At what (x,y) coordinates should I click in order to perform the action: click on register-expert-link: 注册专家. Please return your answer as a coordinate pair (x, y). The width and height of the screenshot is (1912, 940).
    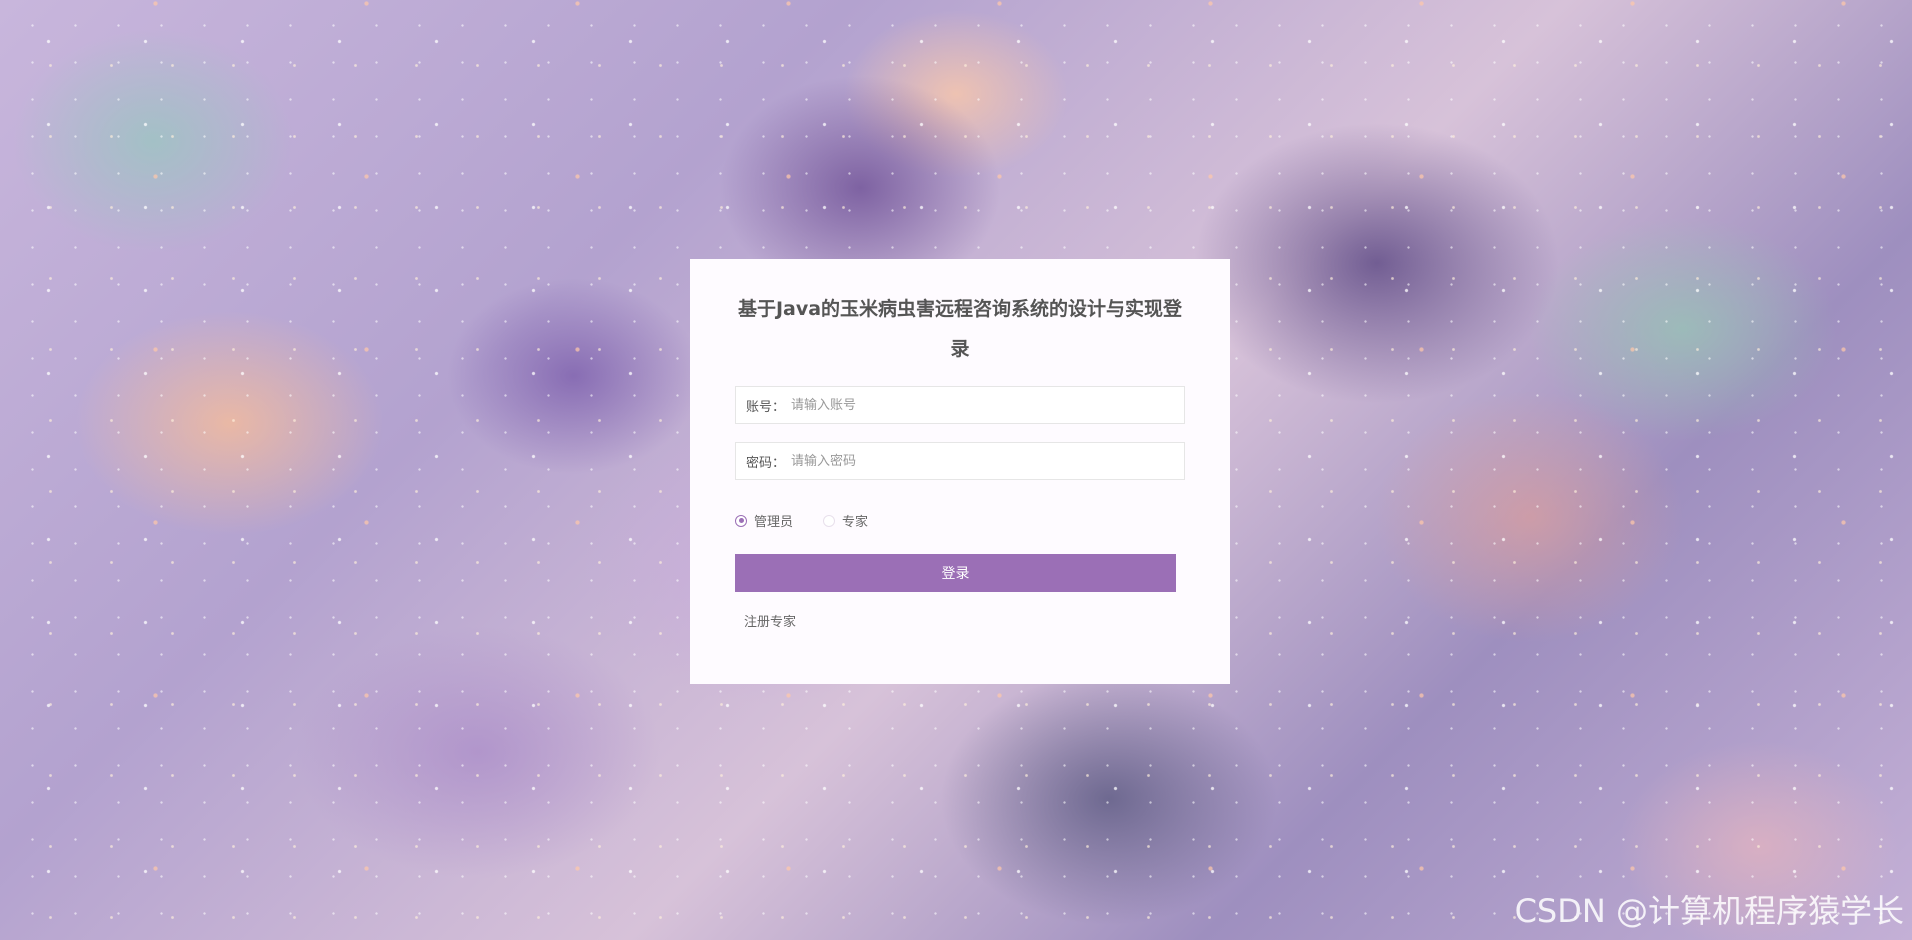
    Looking at the image, I should click on (770, 620).